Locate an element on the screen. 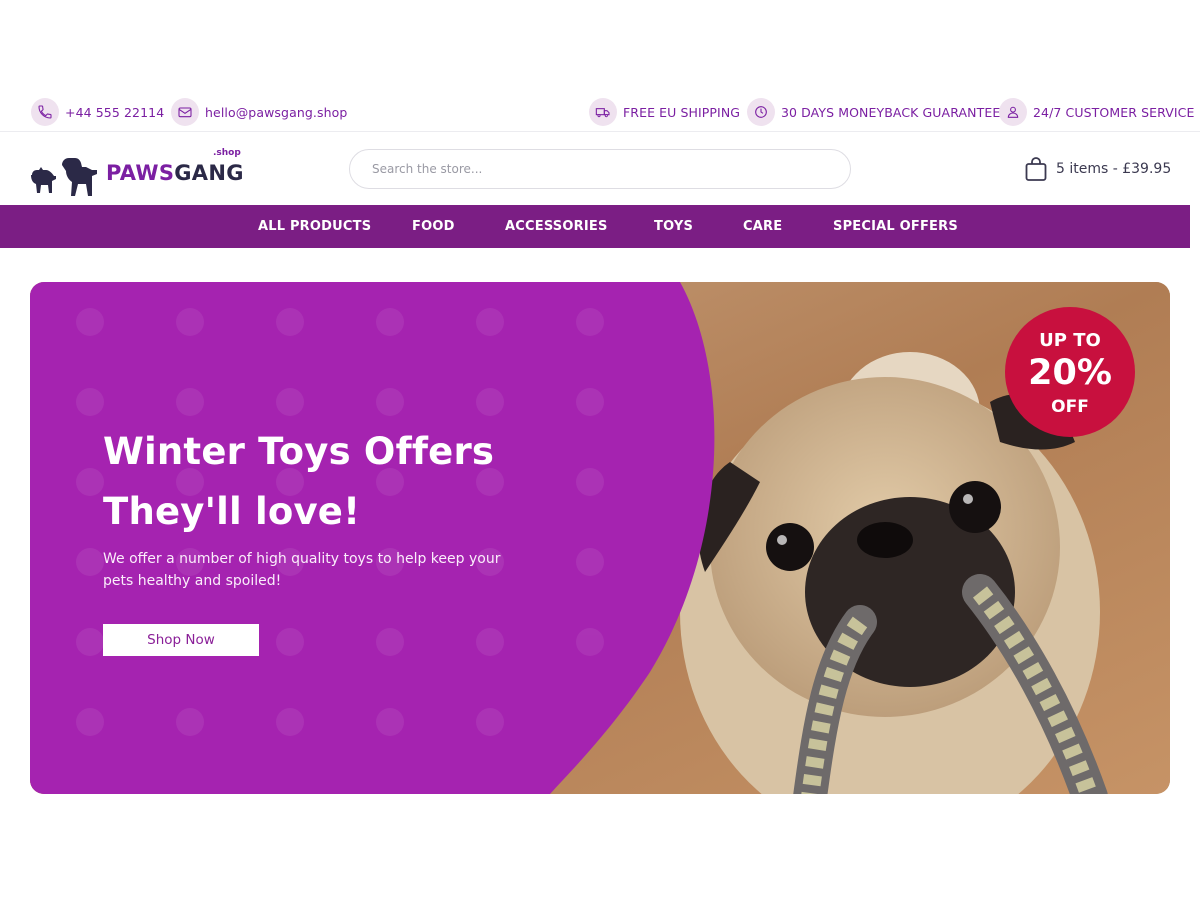 Image resolution: width=1200 pixels, height=900 pixels. pawsgang-logo: PAWSGANG .shop is located at coordinates (138, 169).